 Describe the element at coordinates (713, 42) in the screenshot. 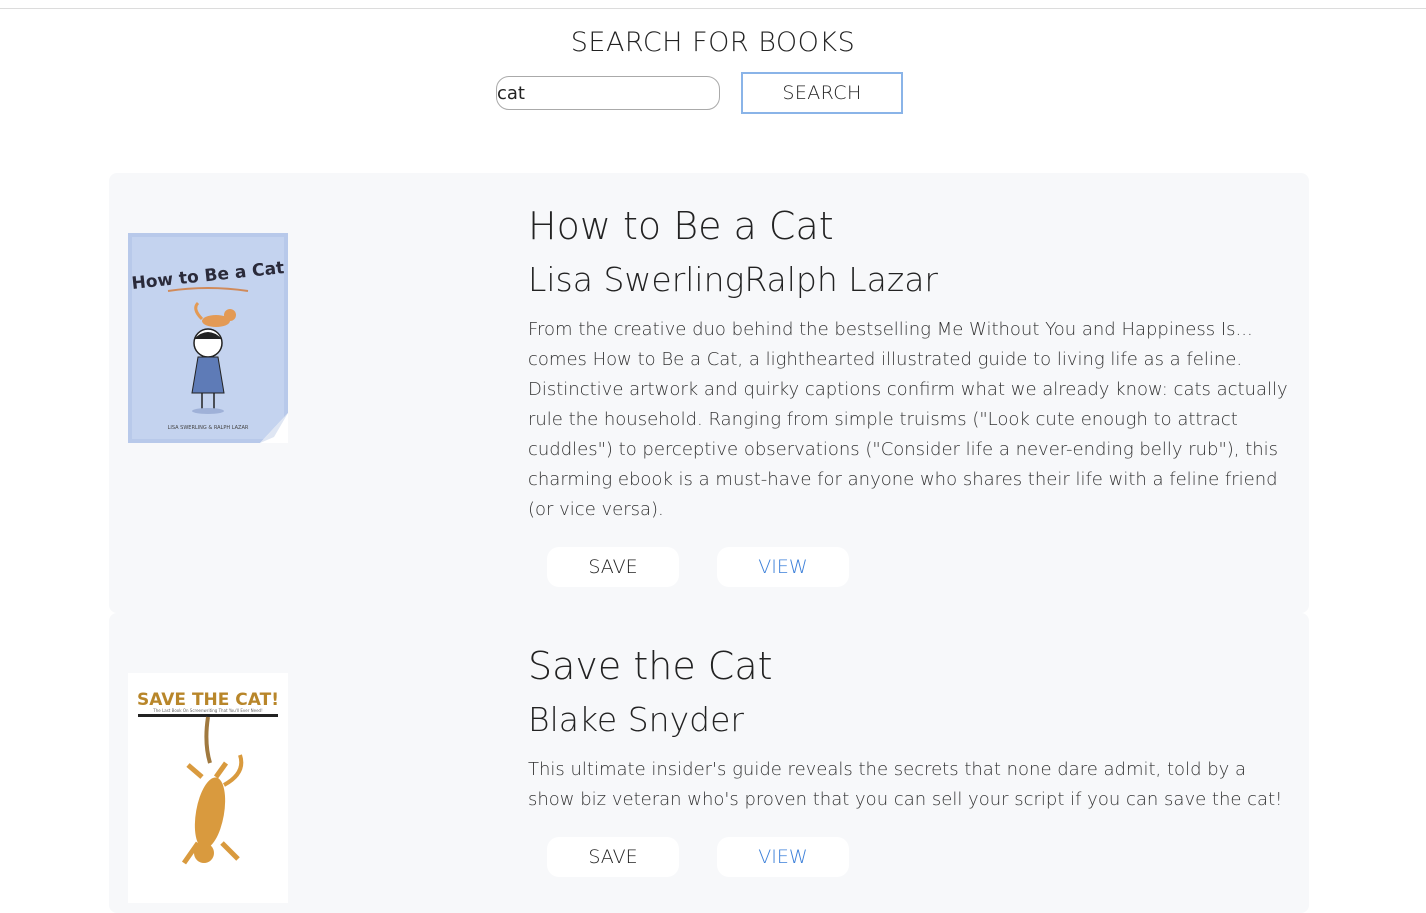

I see `search-heading: SEARCH FOR BOOKS` at that location.